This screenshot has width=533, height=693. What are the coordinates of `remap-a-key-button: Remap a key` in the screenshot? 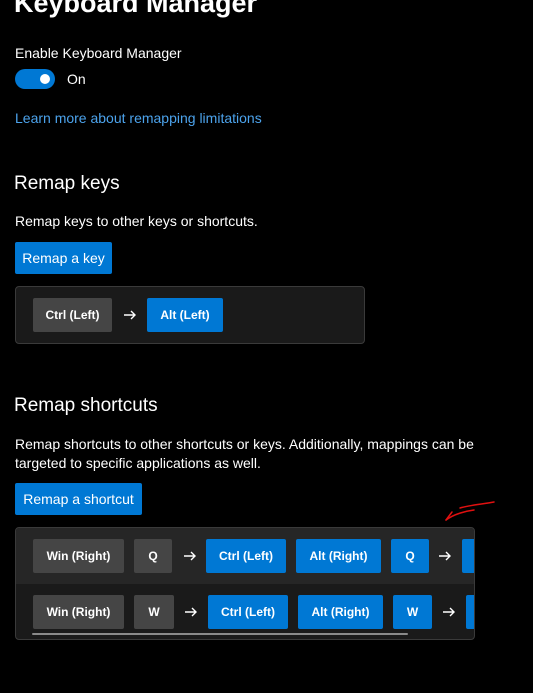 It's located at (63, 258).